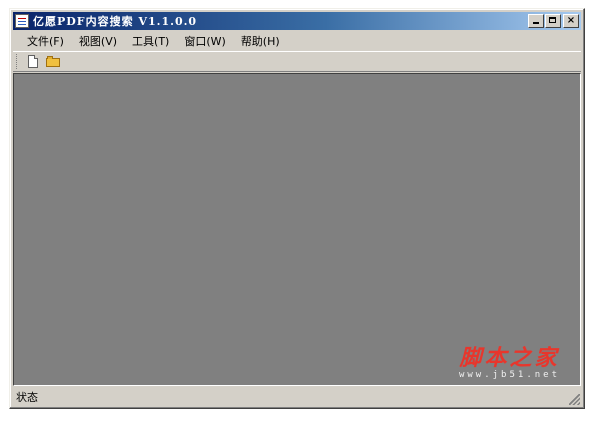  I want to click on menu-bar: 文件(F) 视图(V) 工具(T) 窗口(W) 帮助(H), so click(297, 41).